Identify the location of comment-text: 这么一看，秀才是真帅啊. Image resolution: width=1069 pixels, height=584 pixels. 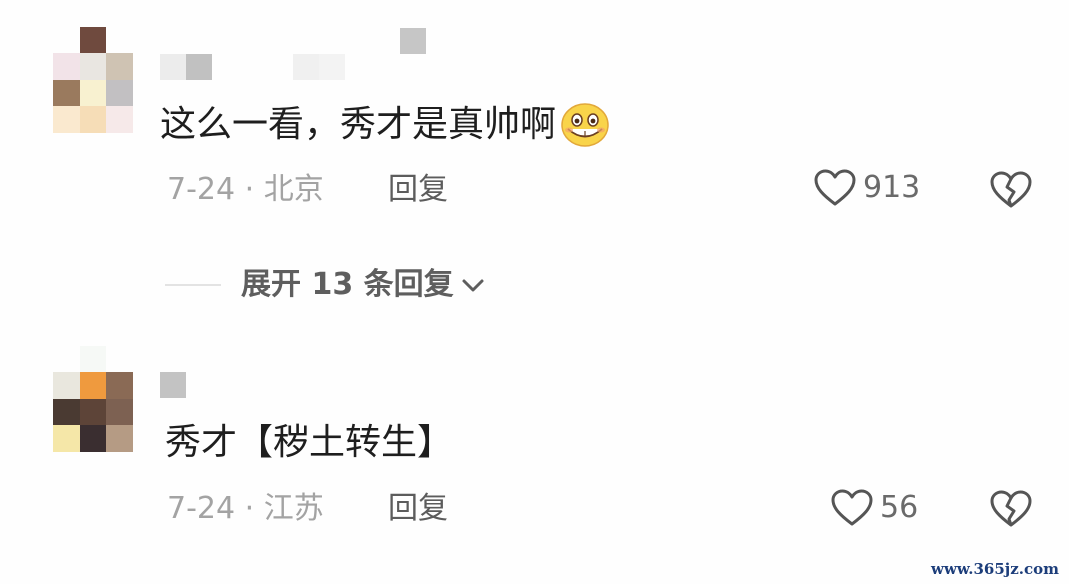
(385, 125).